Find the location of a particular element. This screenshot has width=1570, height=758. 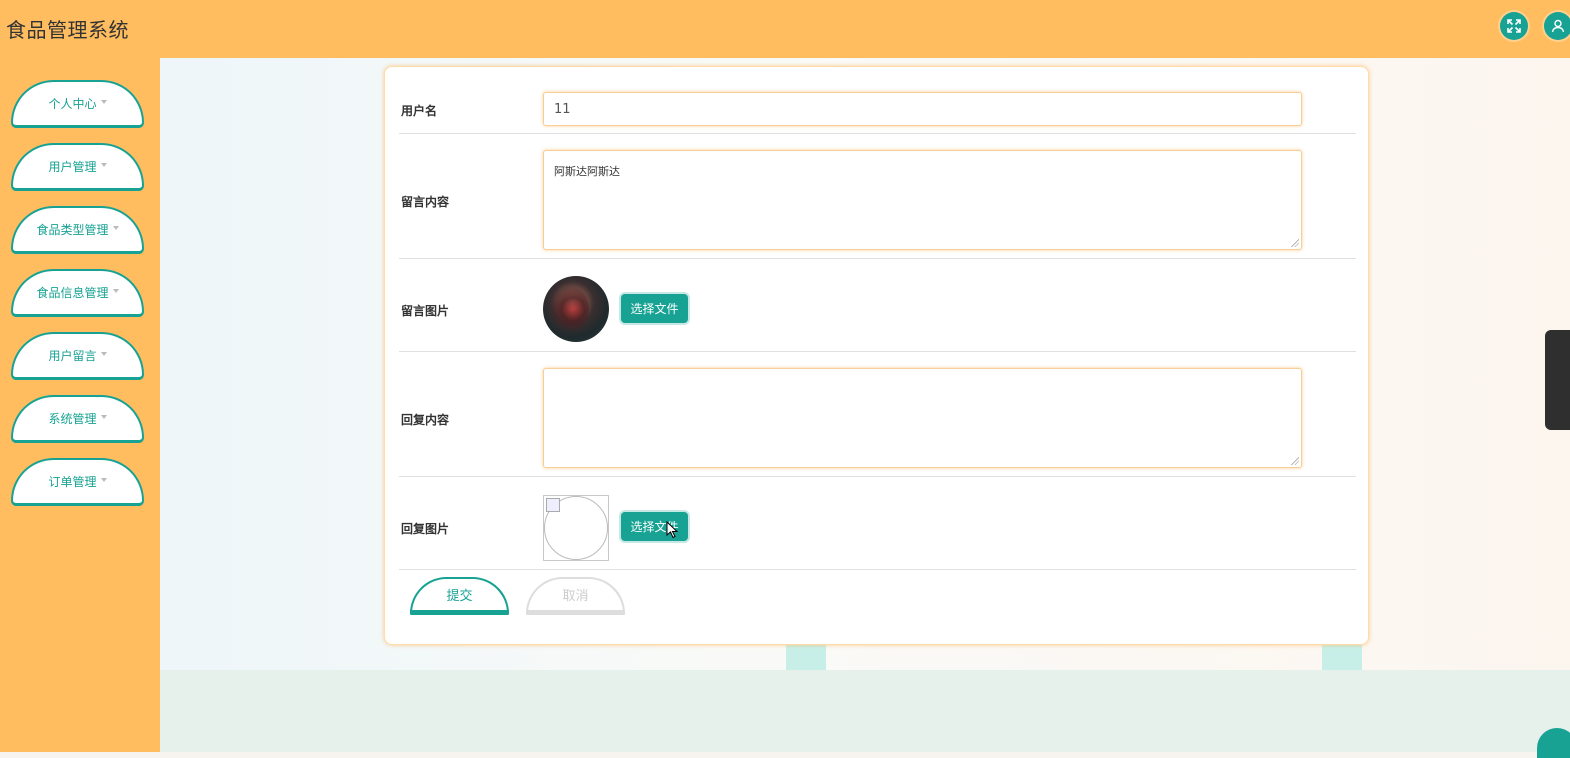

reply-image-row: 回复图片 选择文件 is located at coordinates (877, 523).